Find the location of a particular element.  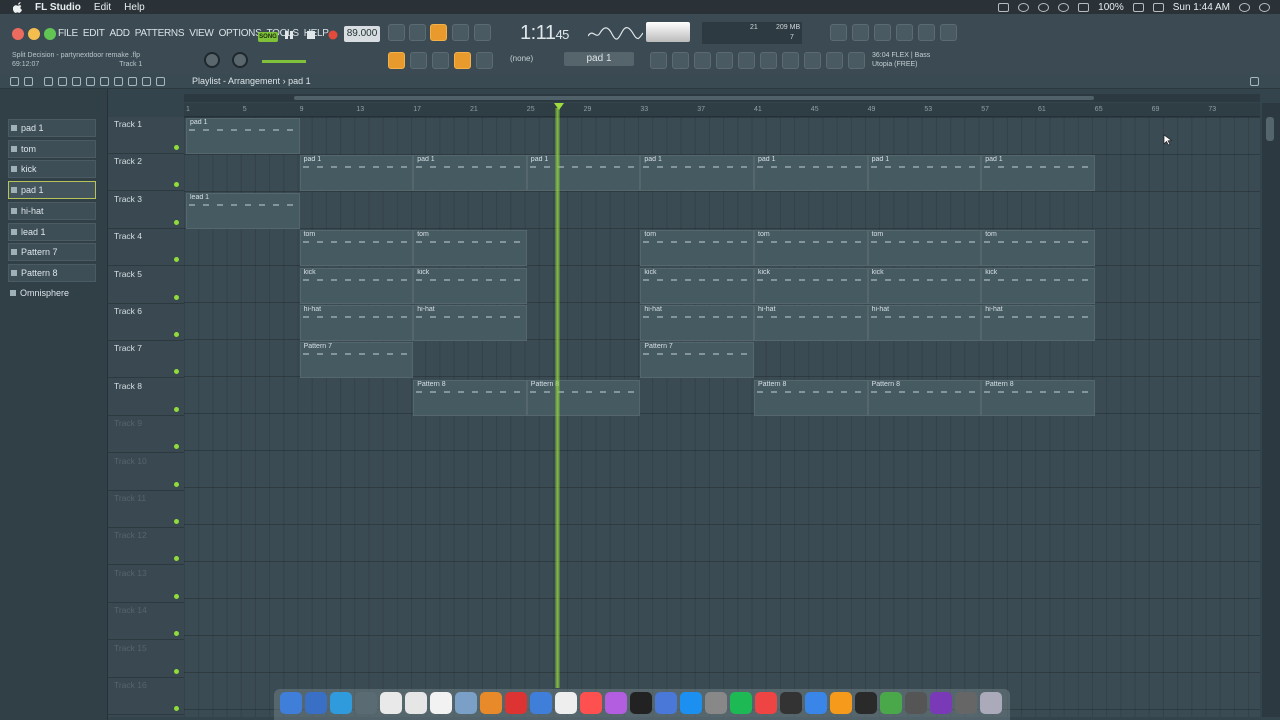

blend-notes-icon is located at coordinates (460, 32).